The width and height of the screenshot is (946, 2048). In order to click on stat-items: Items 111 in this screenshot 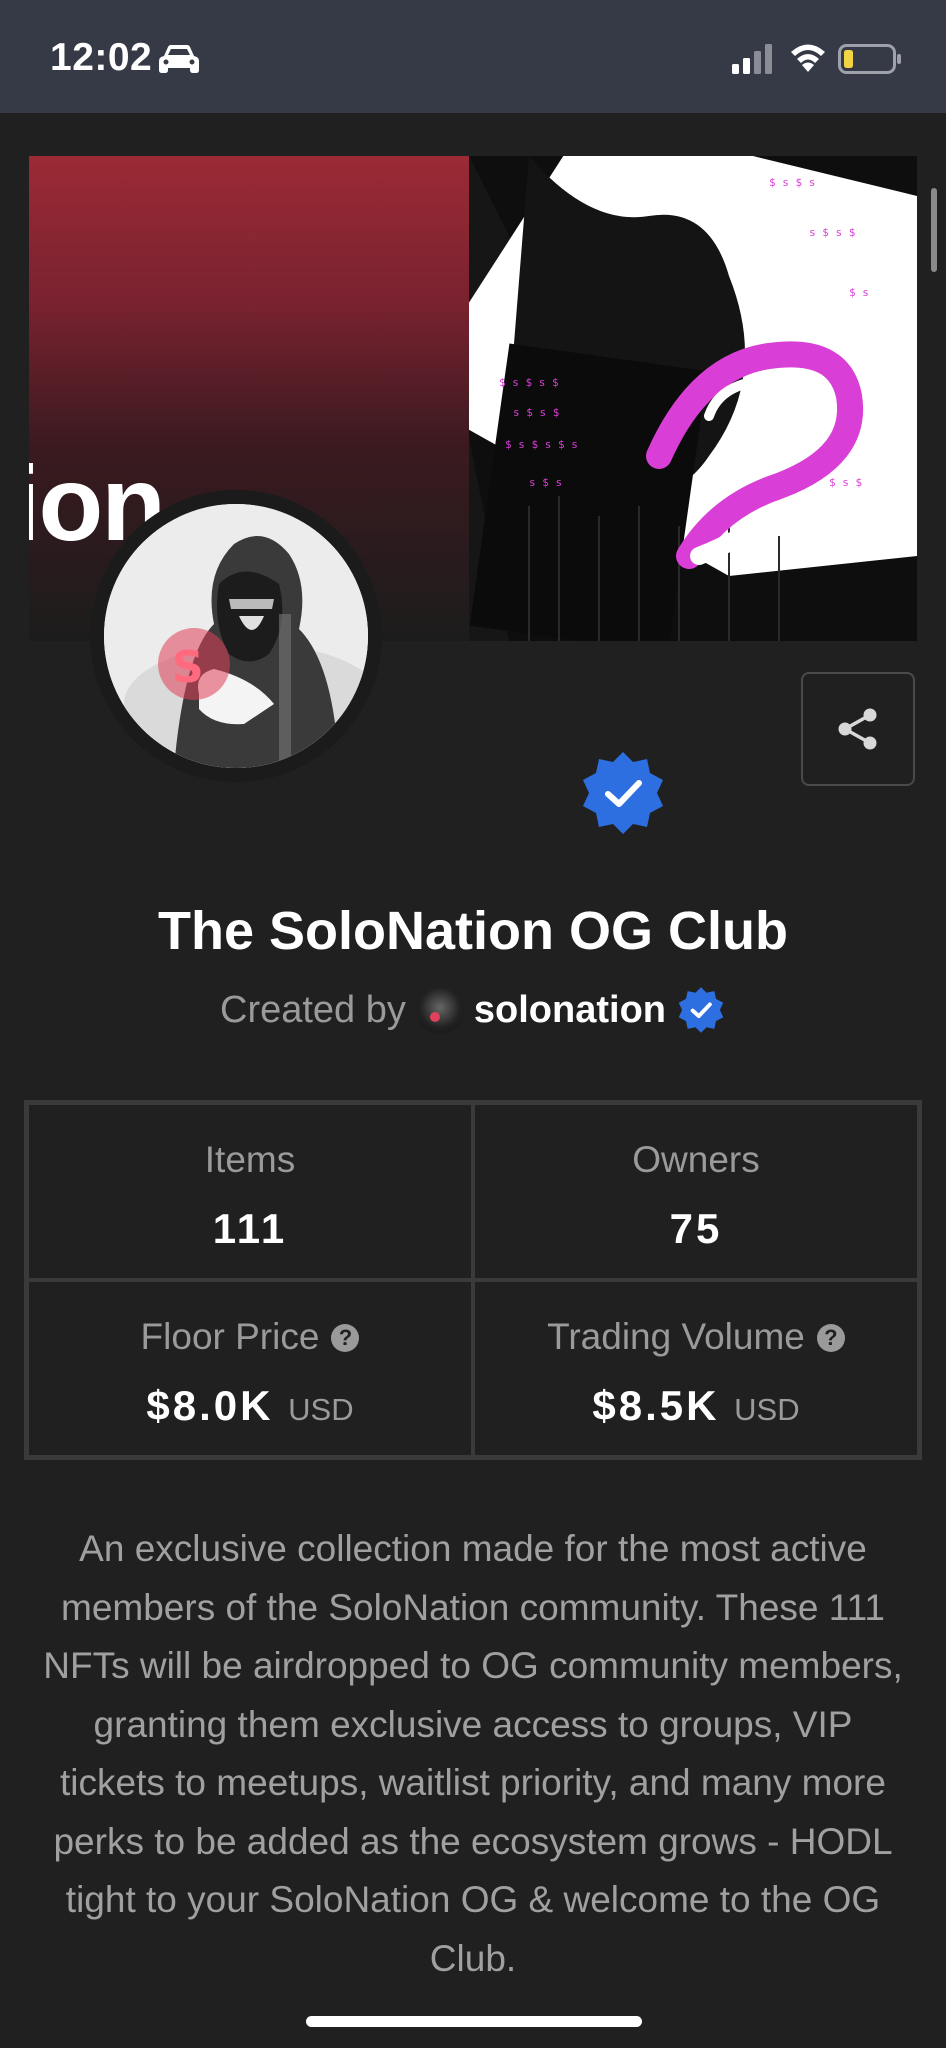, I will do `click(250, 1191)`.